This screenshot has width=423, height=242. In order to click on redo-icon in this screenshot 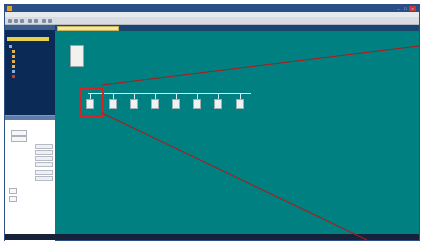, I will do `click(36, 20)`.